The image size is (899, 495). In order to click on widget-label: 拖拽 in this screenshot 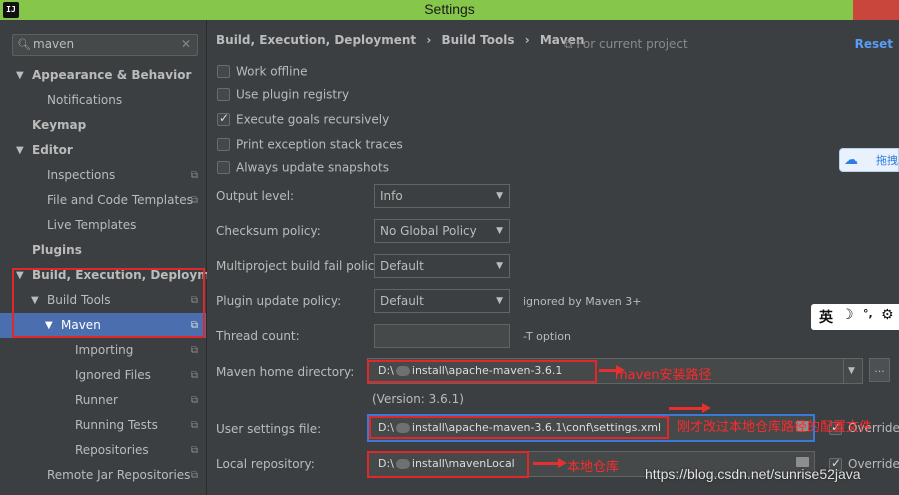, I will do `click(887, 160)`.